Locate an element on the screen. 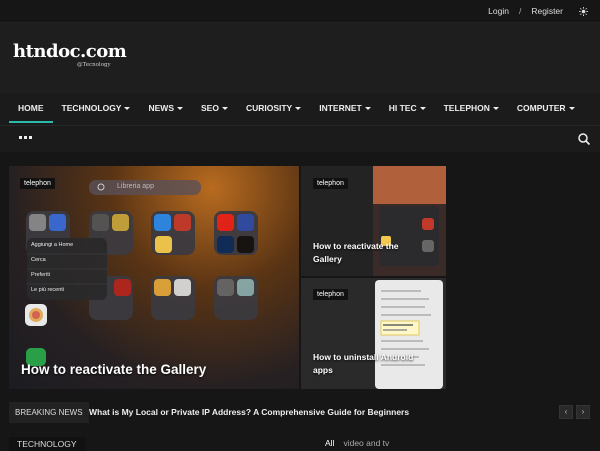 This screenshot has height=451, width=600. nav-item-technology: TECHNOLOGY is located at coordinates (96, 109).